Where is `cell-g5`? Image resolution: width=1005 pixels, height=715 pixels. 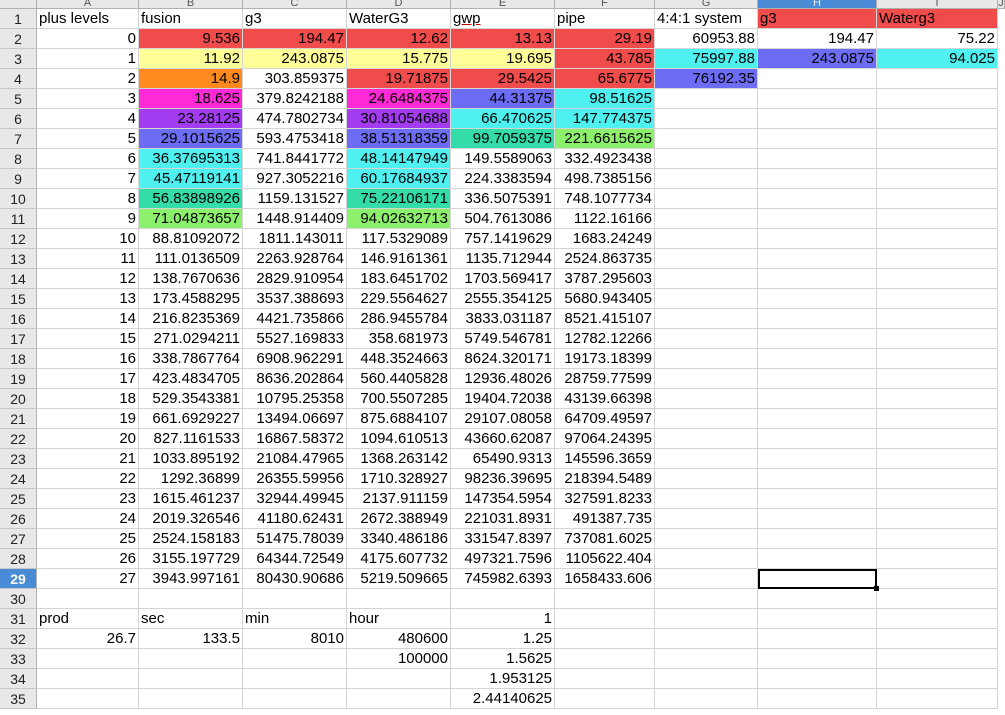
cell-g5 is located at coordinates (706, 99).